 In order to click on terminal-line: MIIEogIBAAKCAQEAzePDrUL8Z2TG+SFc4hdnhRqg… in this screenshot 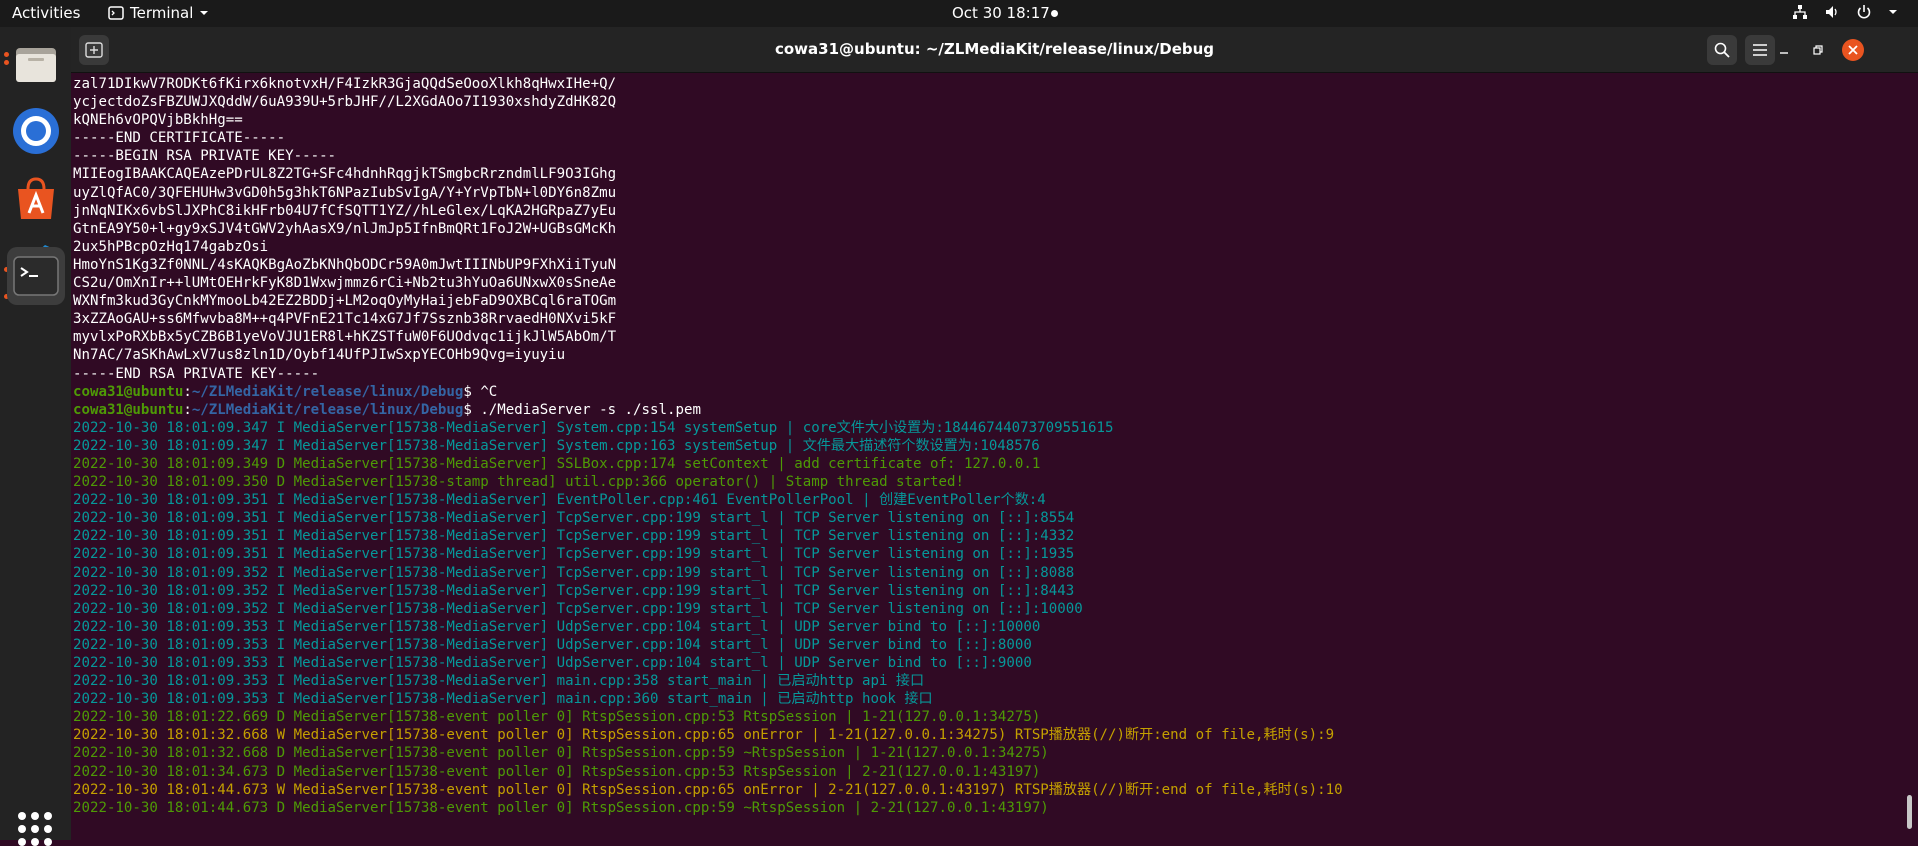, I will do `click(345, 174)`.